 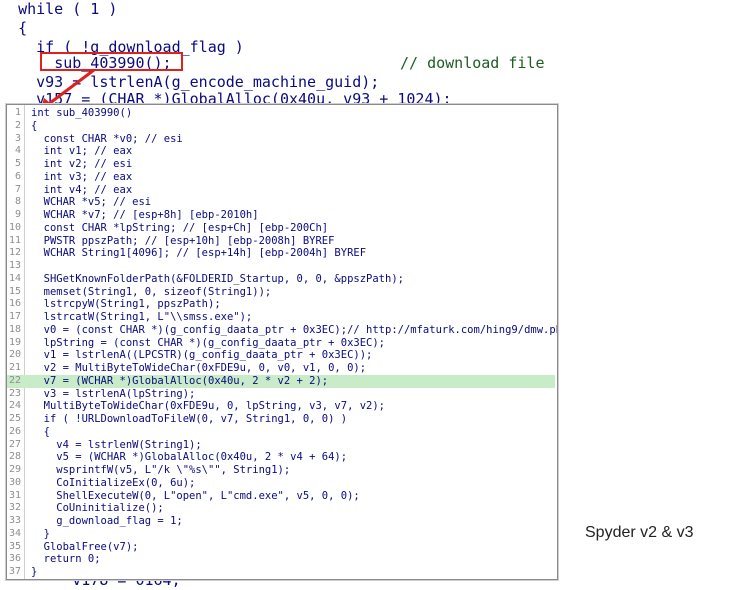 What do you see at coordinates (14, 380) in the screenshot?
I see `line-number: 22` at bounding box center [14, 380].